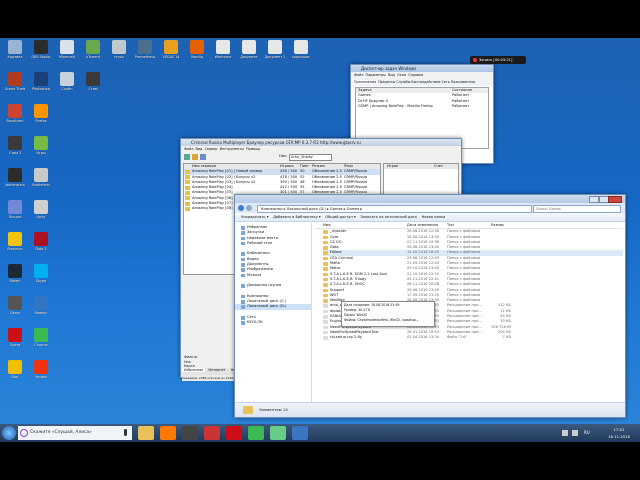 This screenshot has height=480, width=640. I want to click on col-size: Размер, so click(497, 225).